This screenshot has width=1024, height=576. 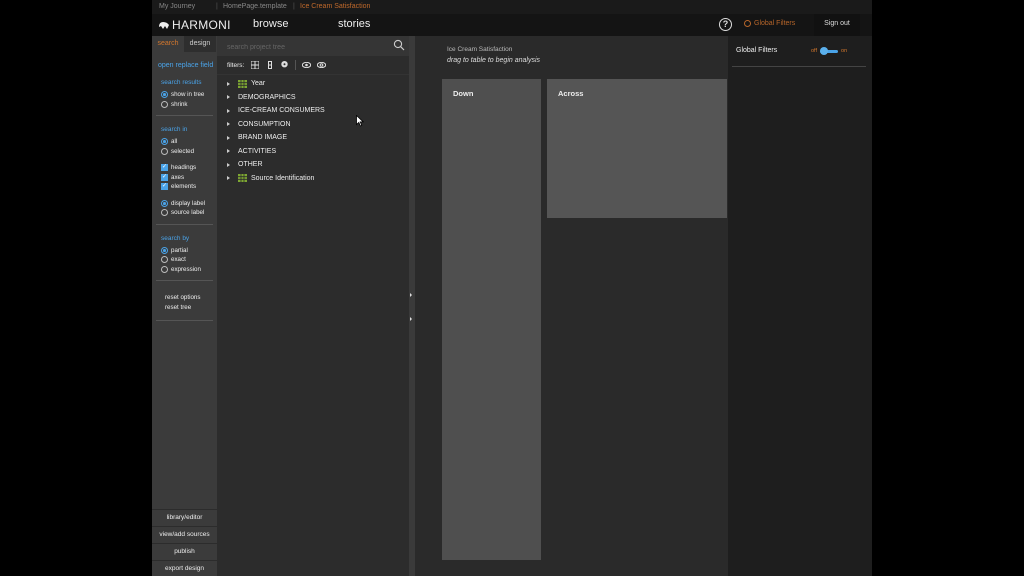 I want to click on radio-all: all, so click(x=187, y=142).